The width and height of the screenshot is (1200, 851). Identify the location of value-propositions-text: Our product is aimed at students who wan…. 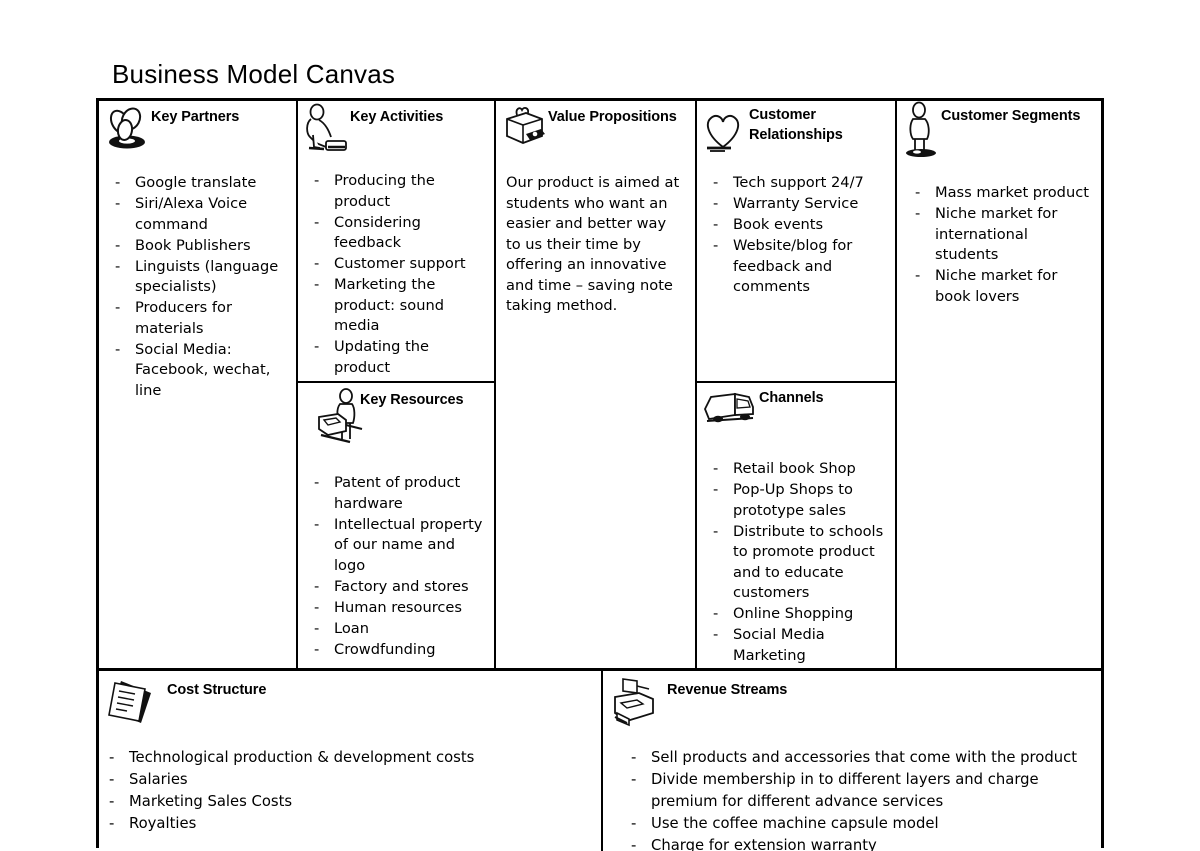
(597, 245).